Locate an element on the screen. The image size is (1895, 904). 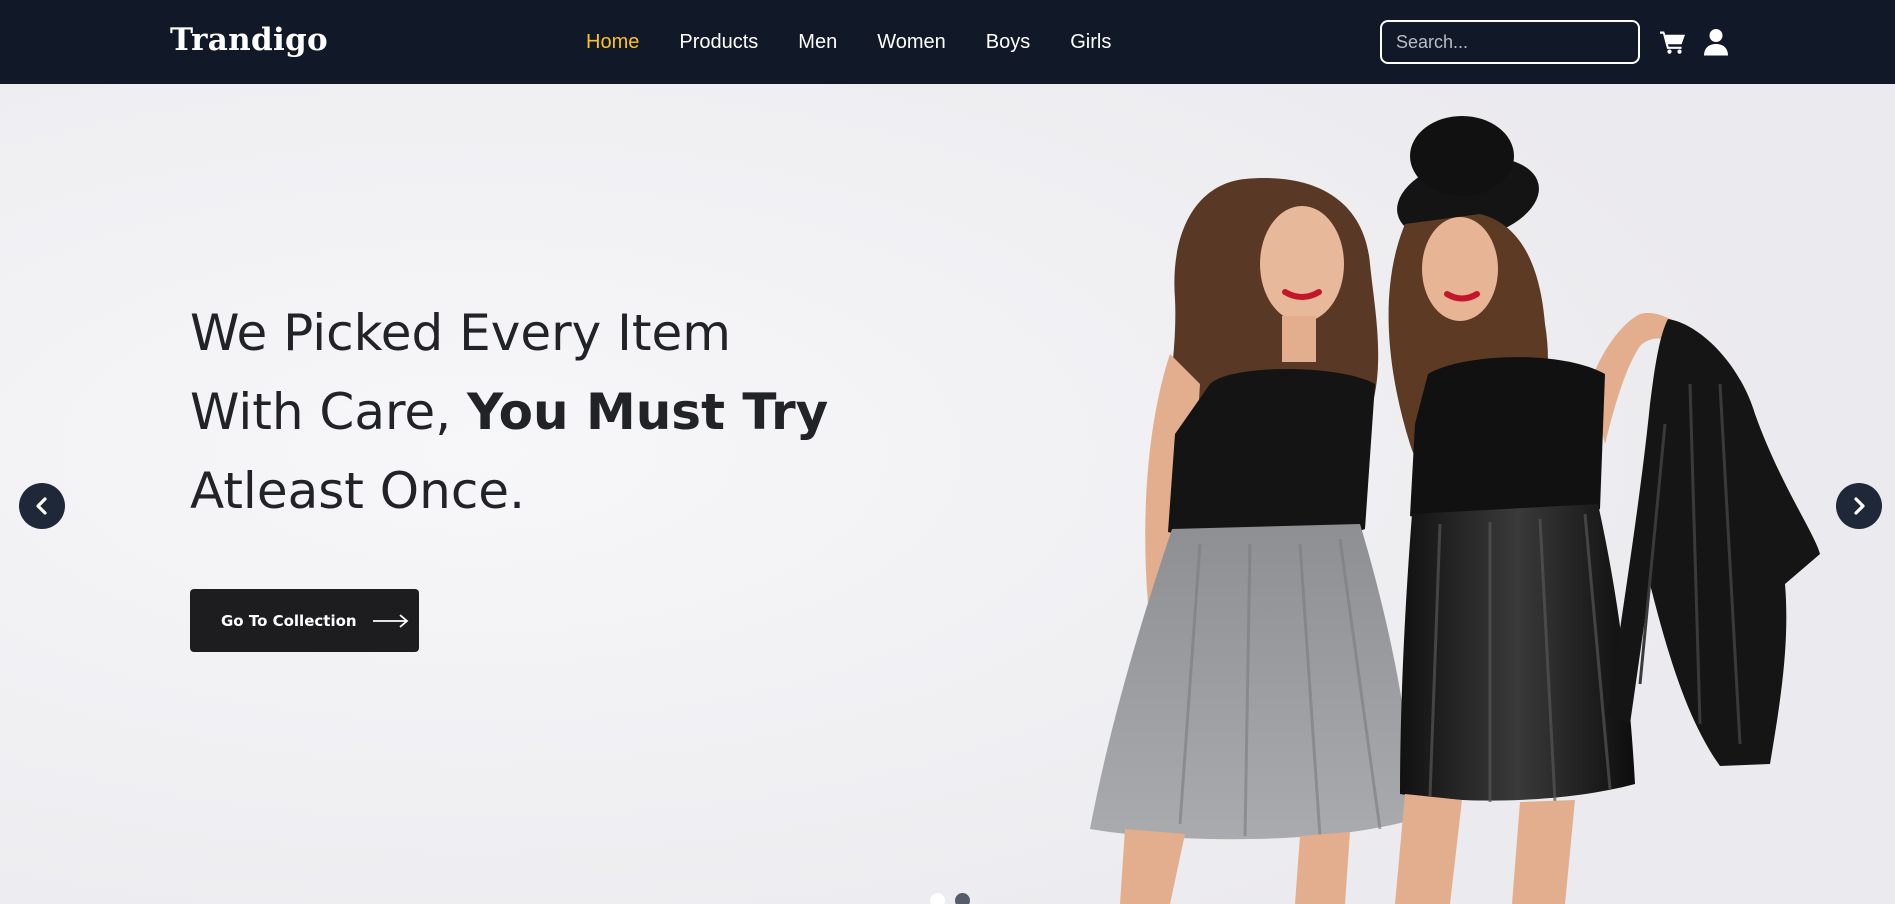
nav-link-men: Men is located at coordinates (817, 42).